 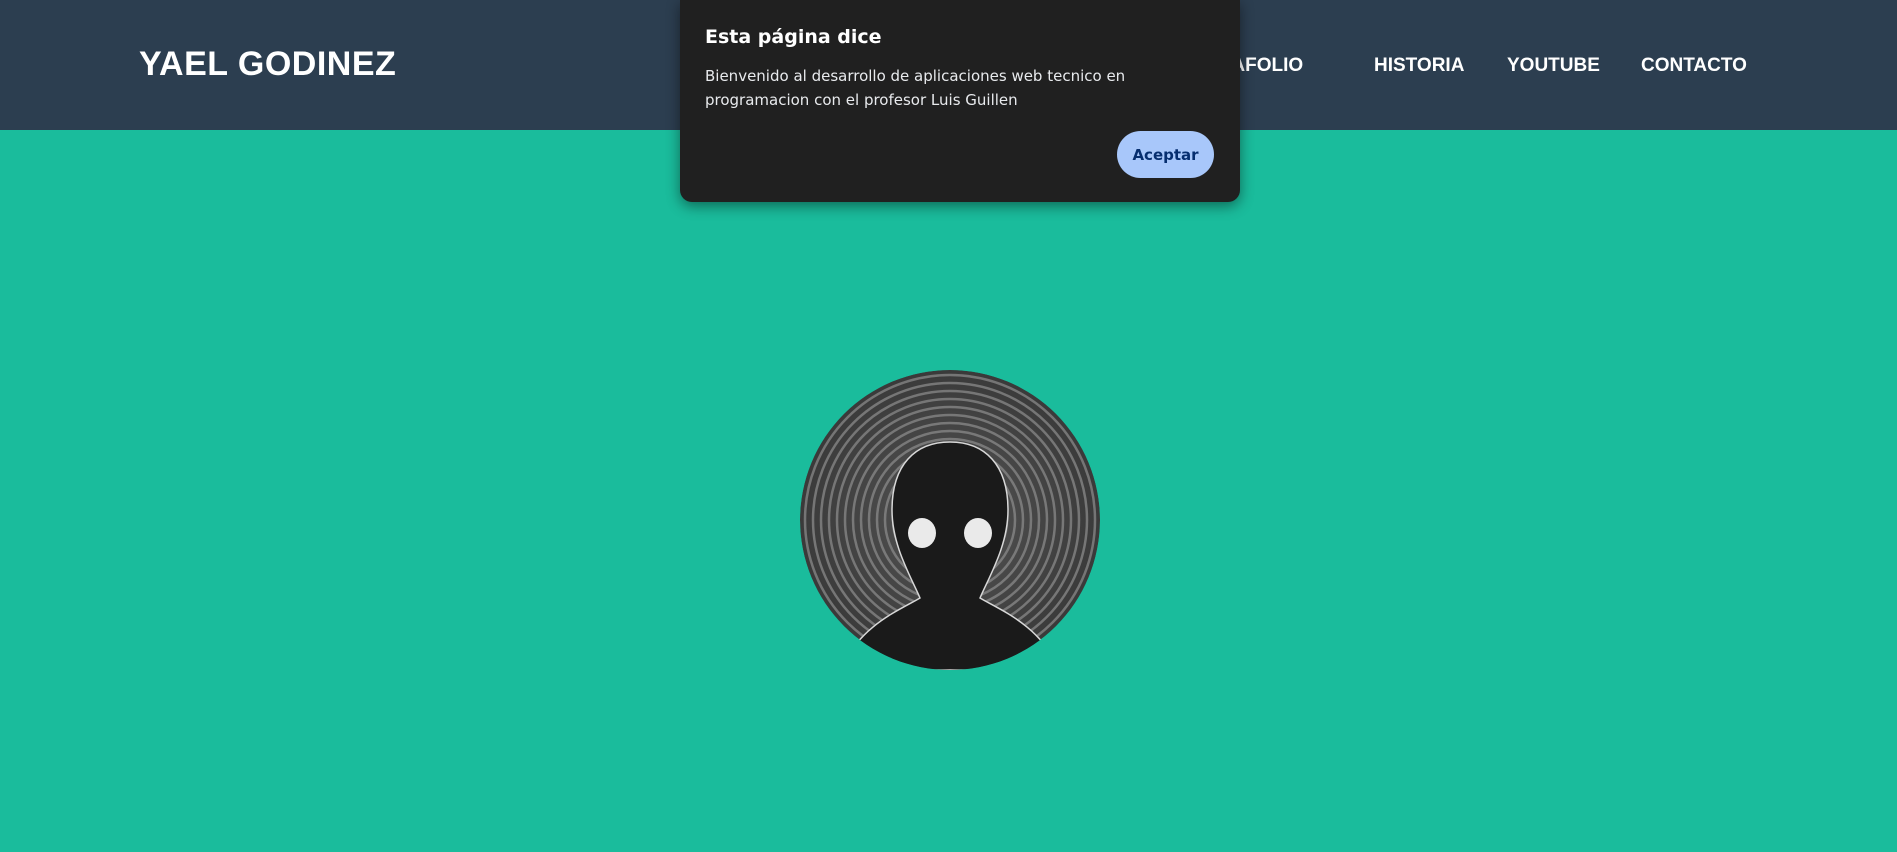 I want to click on hooded-figure-avatar-icon, so click(x=950, y=520).